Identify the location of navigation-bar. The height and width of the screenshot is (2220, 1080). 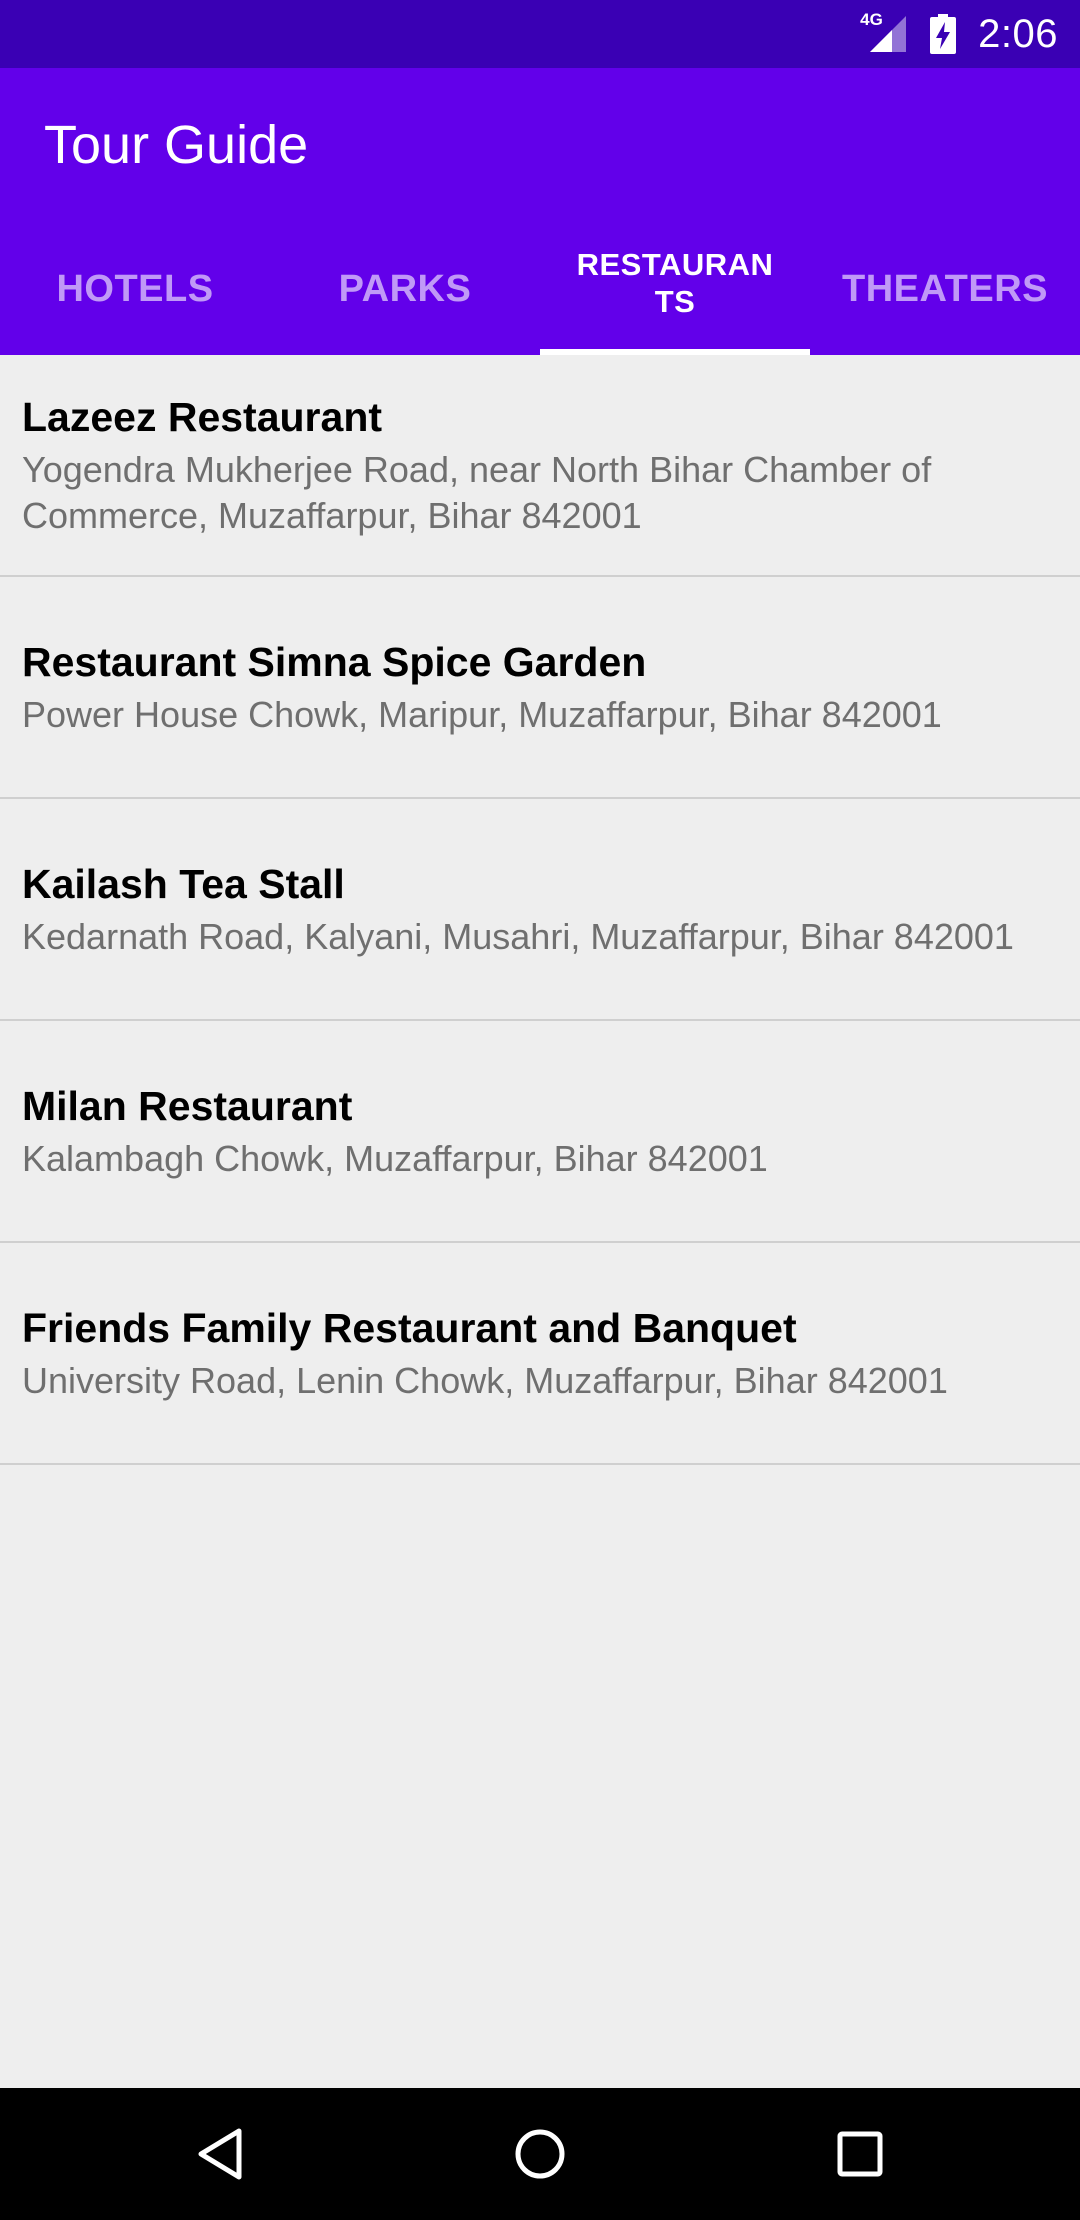
(540, 2154).